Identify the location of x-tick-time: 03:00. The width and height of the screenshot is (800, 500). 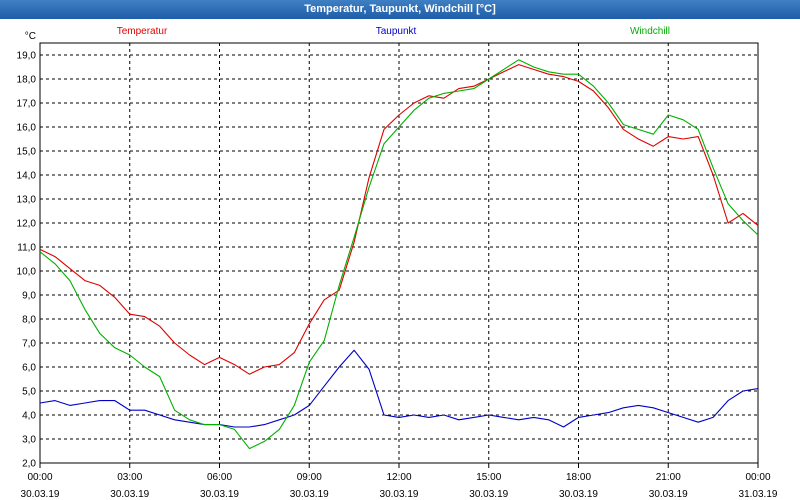
(129, 477).